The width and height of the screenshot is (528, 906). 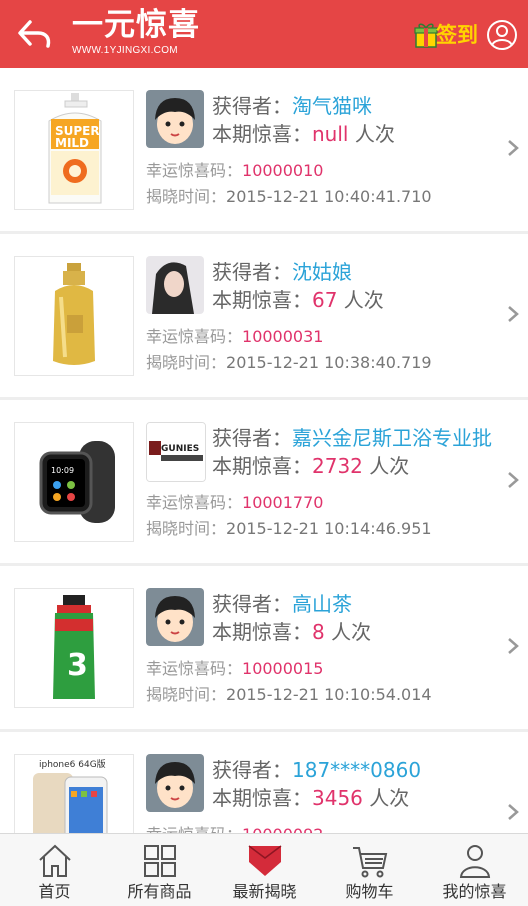 I want to click on tab-label: 最新揭晓, so click(x=264, y=891).